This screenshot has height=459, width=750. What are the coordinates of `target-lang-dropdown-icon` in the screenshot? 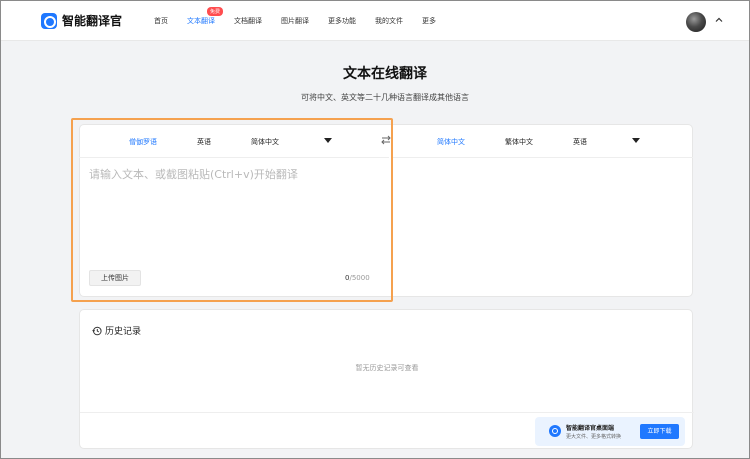 It's located at (636, 140).